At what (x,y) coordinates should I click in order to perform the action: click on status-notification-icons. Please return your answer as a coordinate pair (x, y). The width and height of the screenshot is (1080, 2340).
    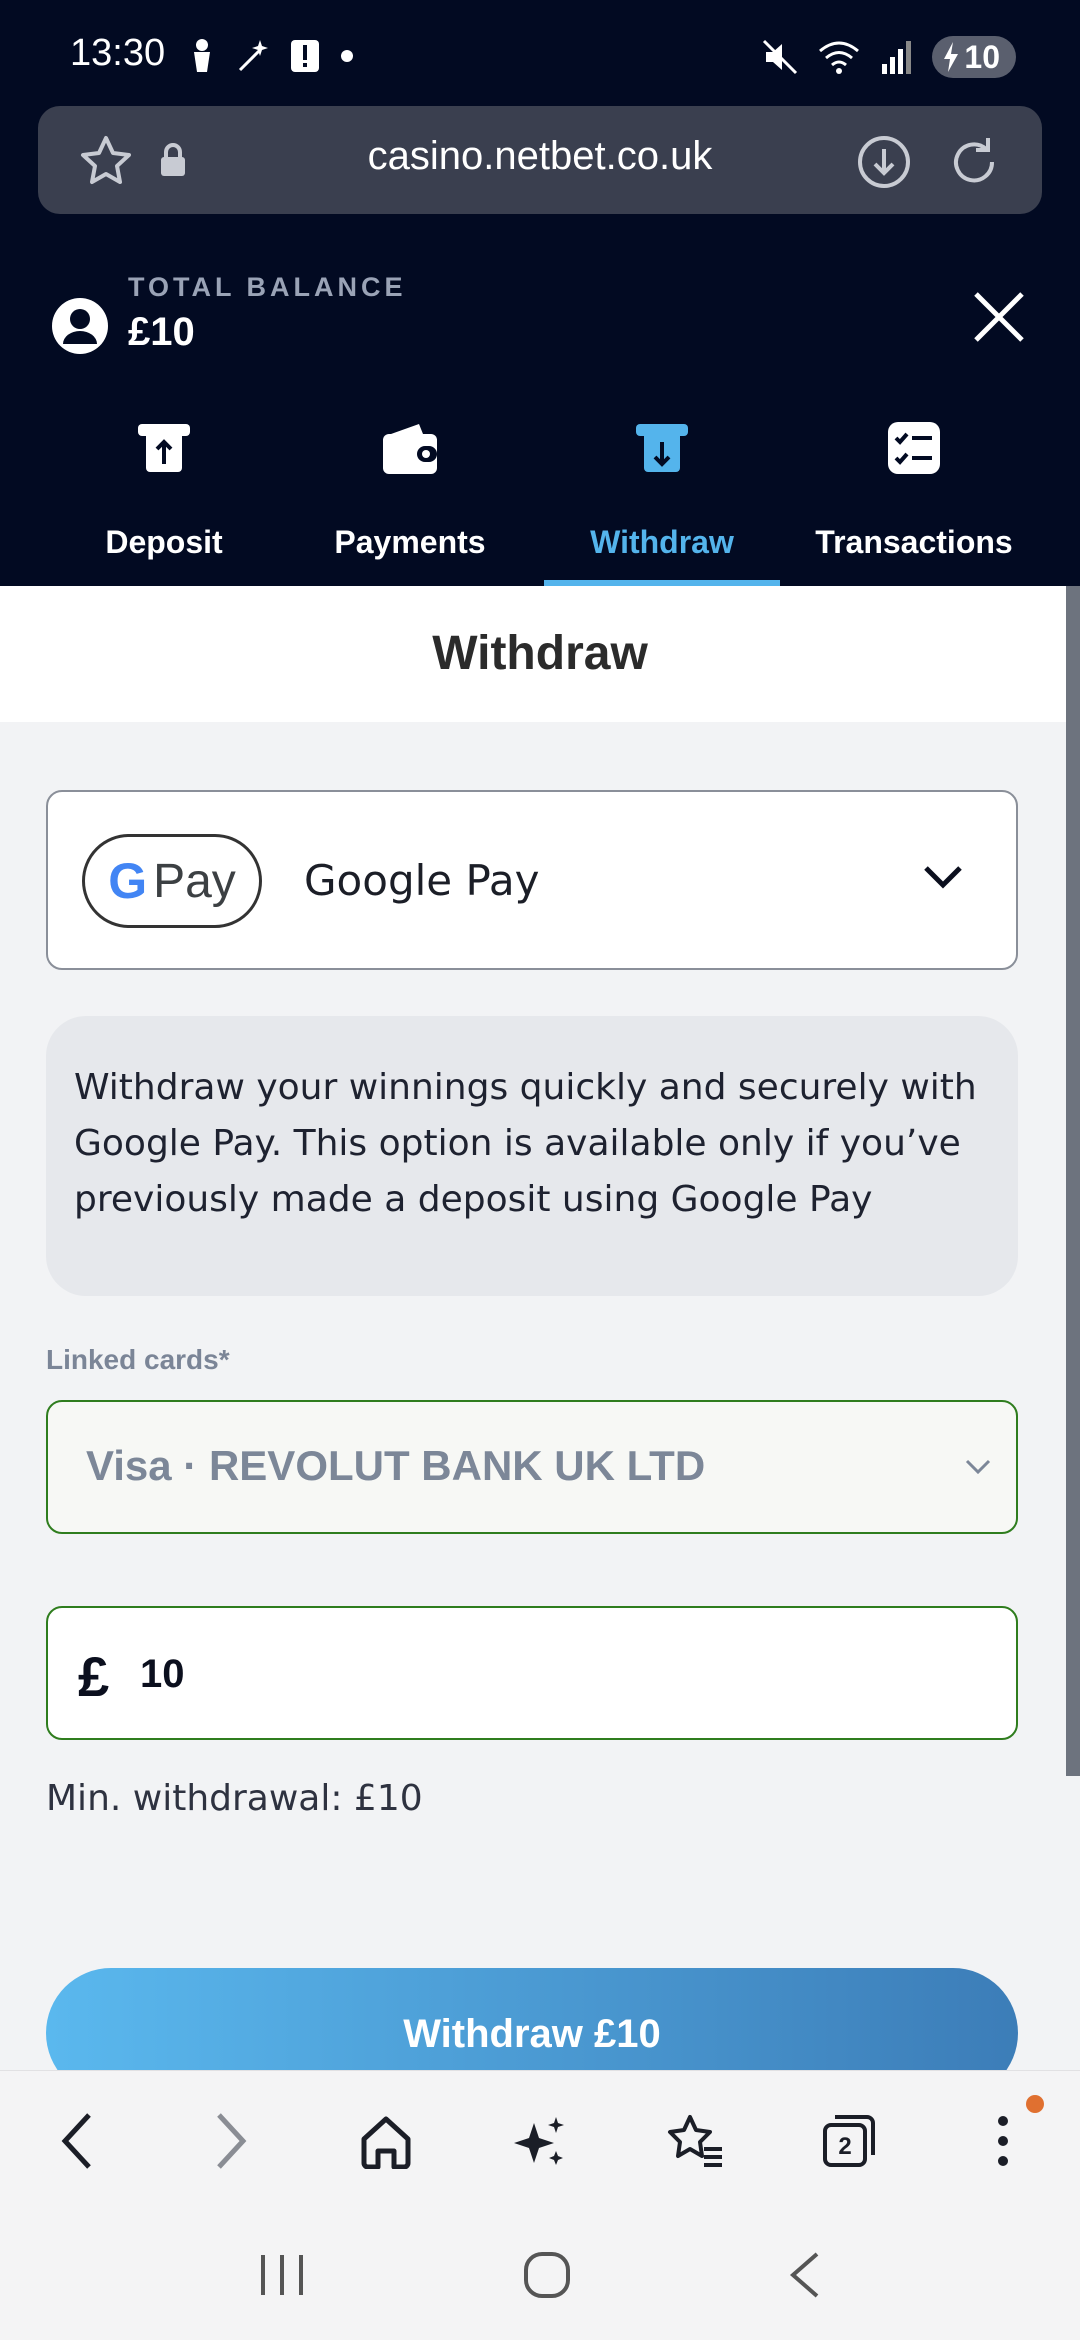
    Looking at the image, I should click on (272, 56).